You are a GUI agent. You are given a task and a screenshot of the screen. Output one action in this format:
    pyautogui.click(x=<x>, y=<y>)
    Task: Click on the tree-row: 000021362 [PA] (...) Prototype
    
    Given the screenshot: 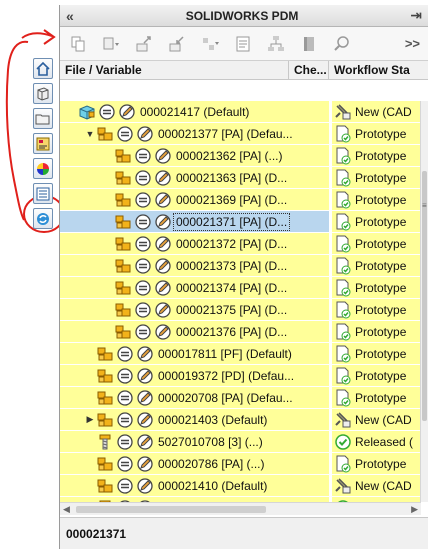 What is the action you would take?
    pyautogui.click(x=240, y=156)
    